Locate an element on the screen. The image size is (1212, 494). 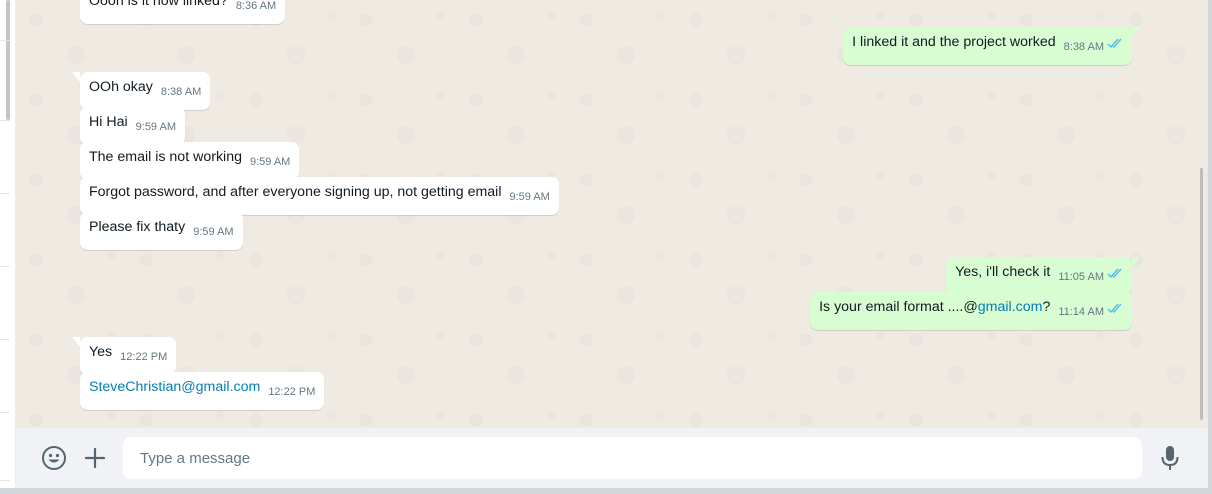
window-bottom-edge is located at coordinates (606, 491).